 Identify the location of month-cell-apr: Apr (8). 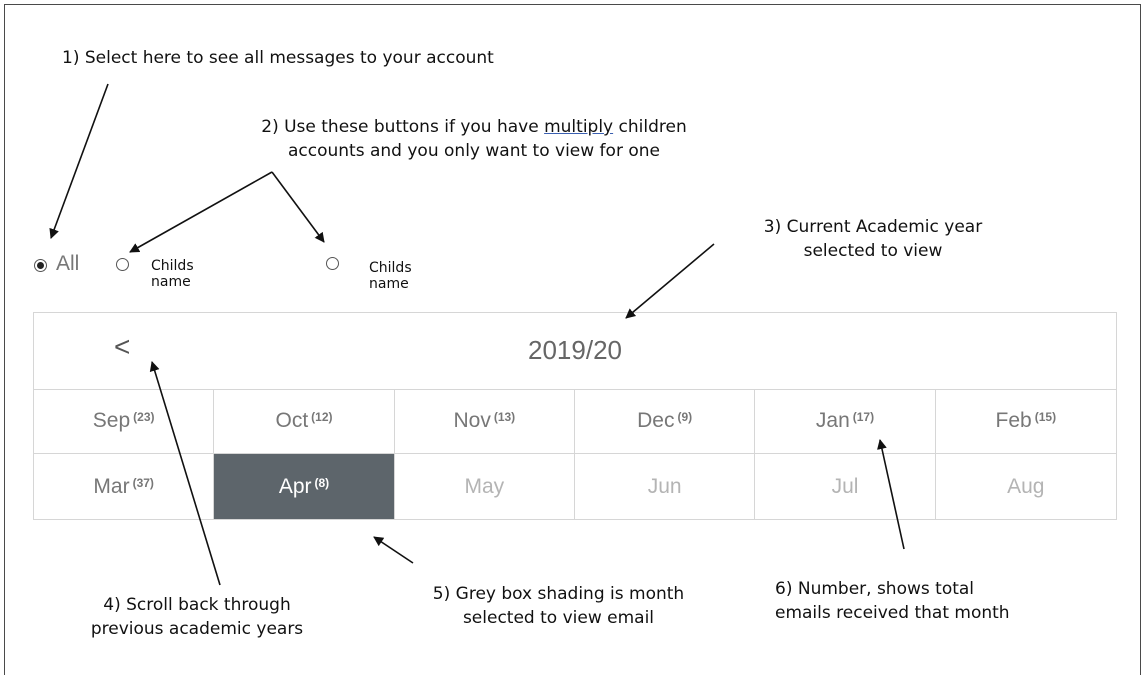
(304, 486).